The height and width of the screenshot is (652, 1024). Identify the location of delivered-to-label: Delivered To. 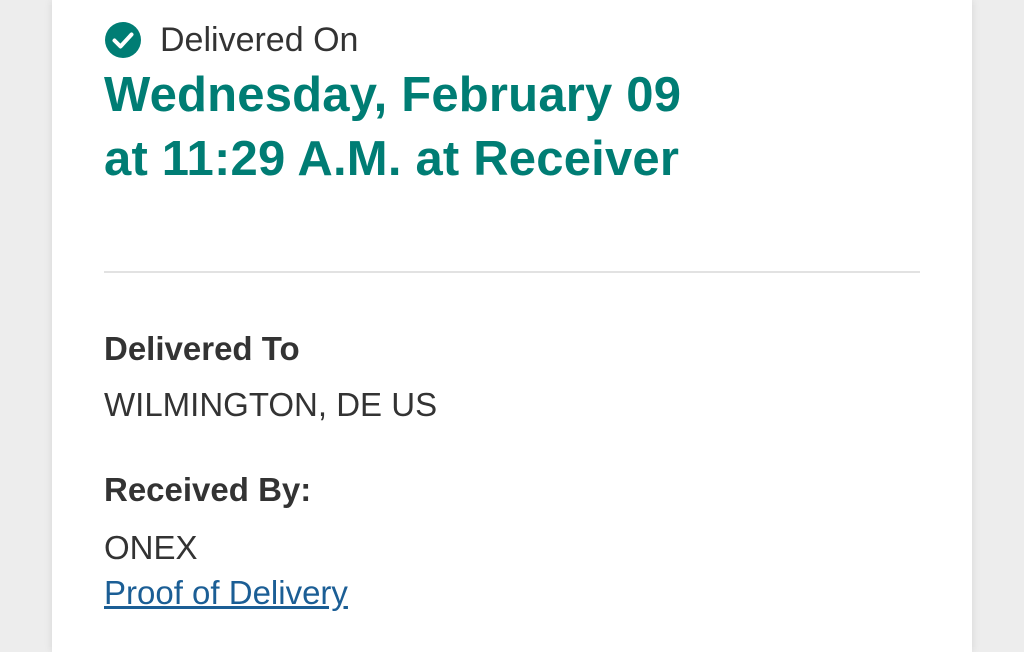
(202, 348).